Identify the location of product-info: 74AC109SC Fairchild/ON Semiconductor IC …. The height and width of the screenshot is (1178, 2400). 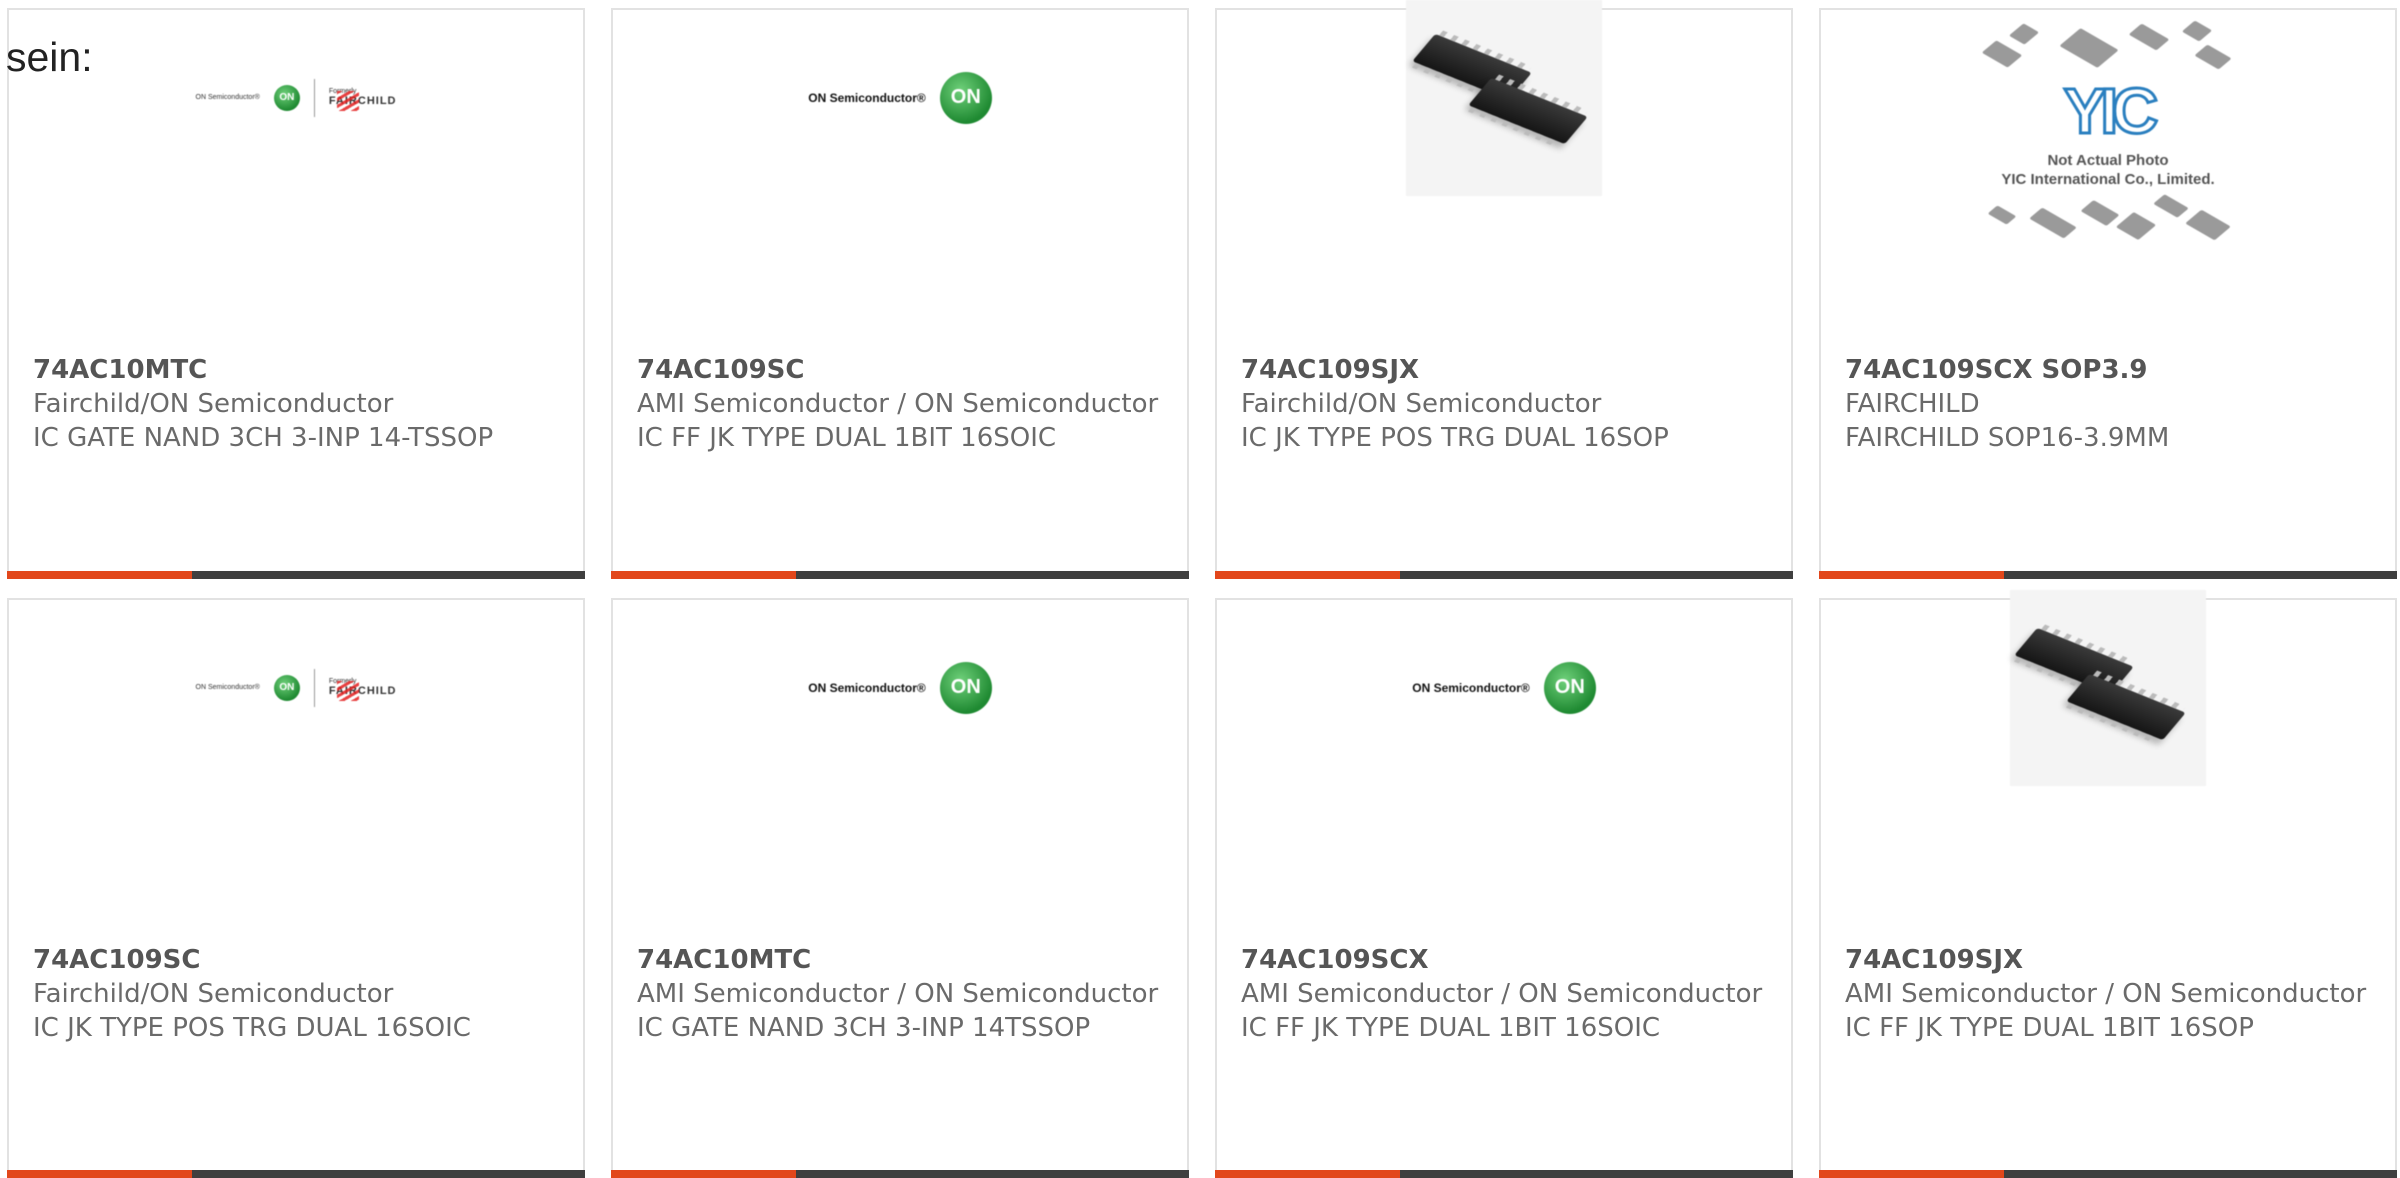
(296, 994).